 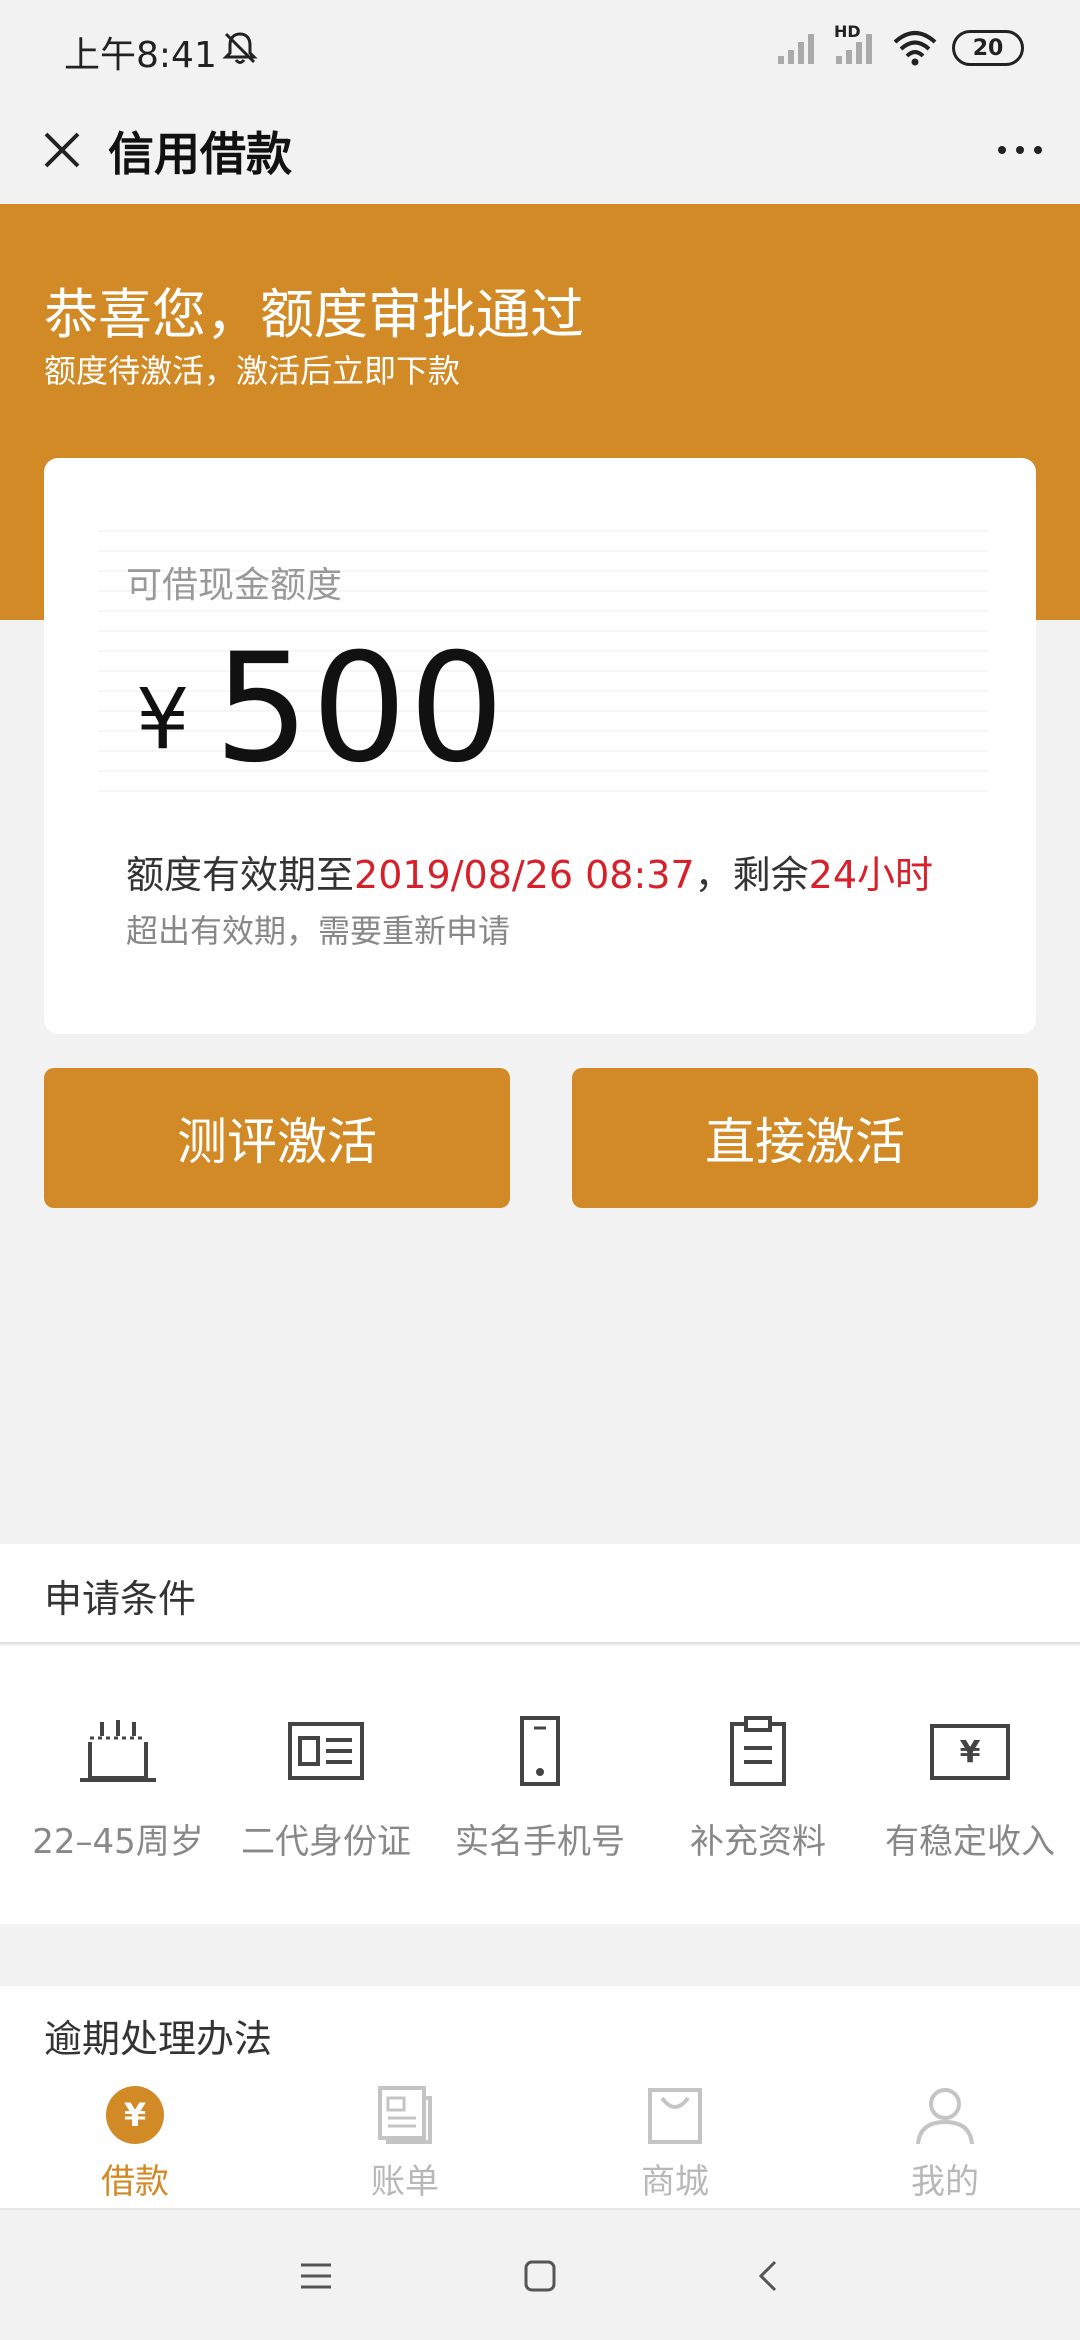 I want to click on tab-bill: 账单, so click(x=405, y=2144).